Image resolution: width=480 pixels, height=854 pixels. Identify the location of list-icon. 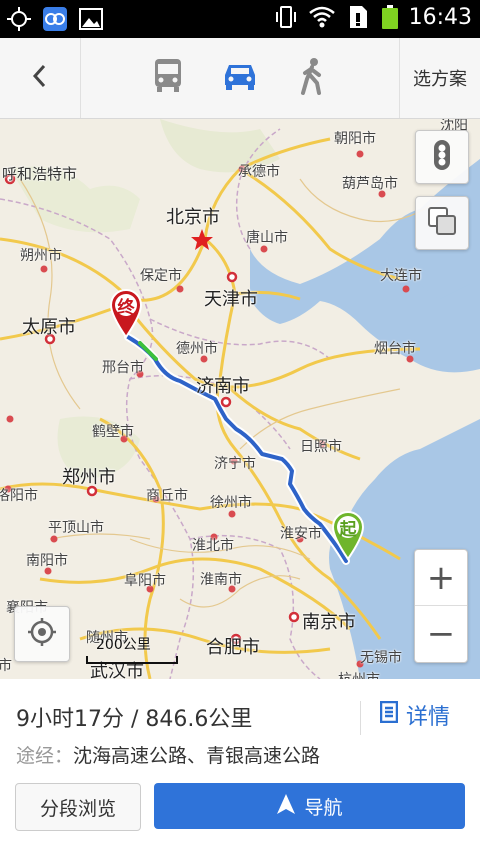
(389, 714).